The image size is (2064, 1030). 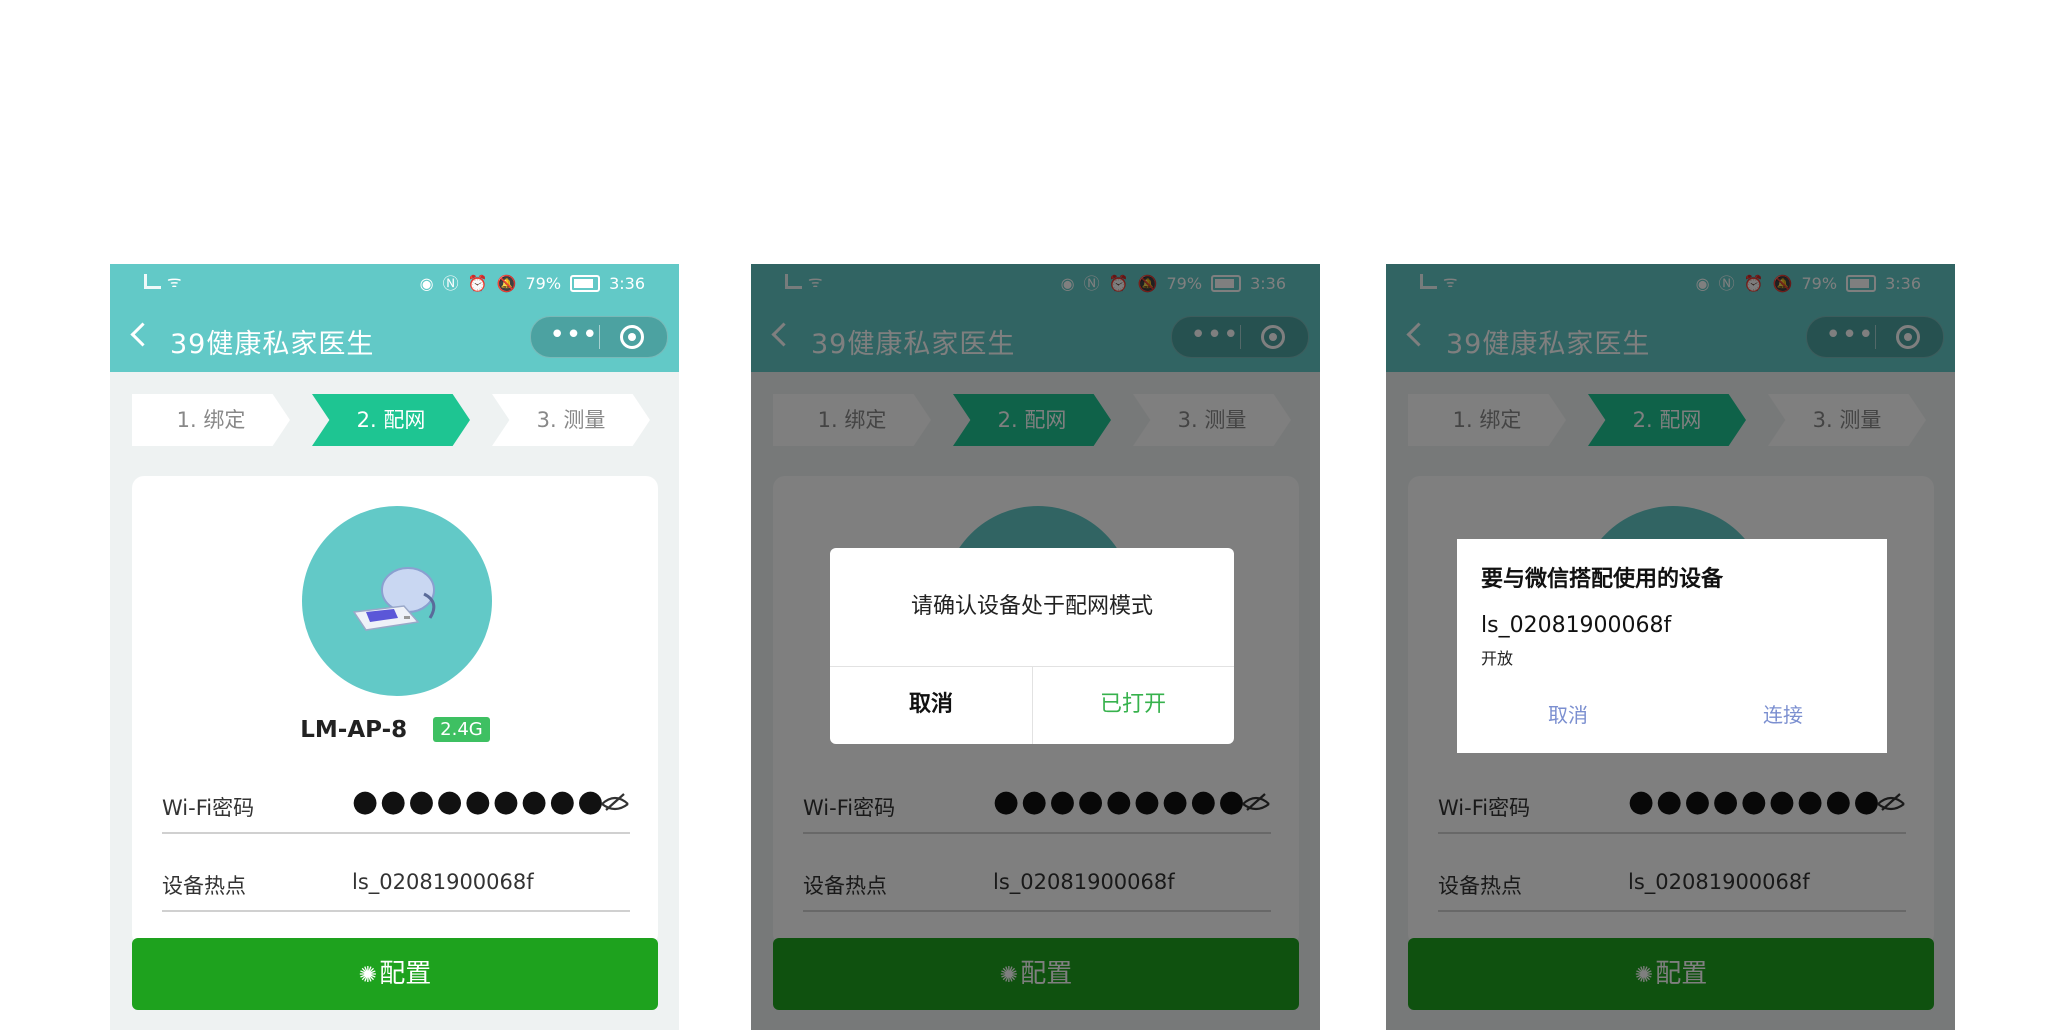 I want to click on device-name: LM-AP-8, so click(x=354, y=729).